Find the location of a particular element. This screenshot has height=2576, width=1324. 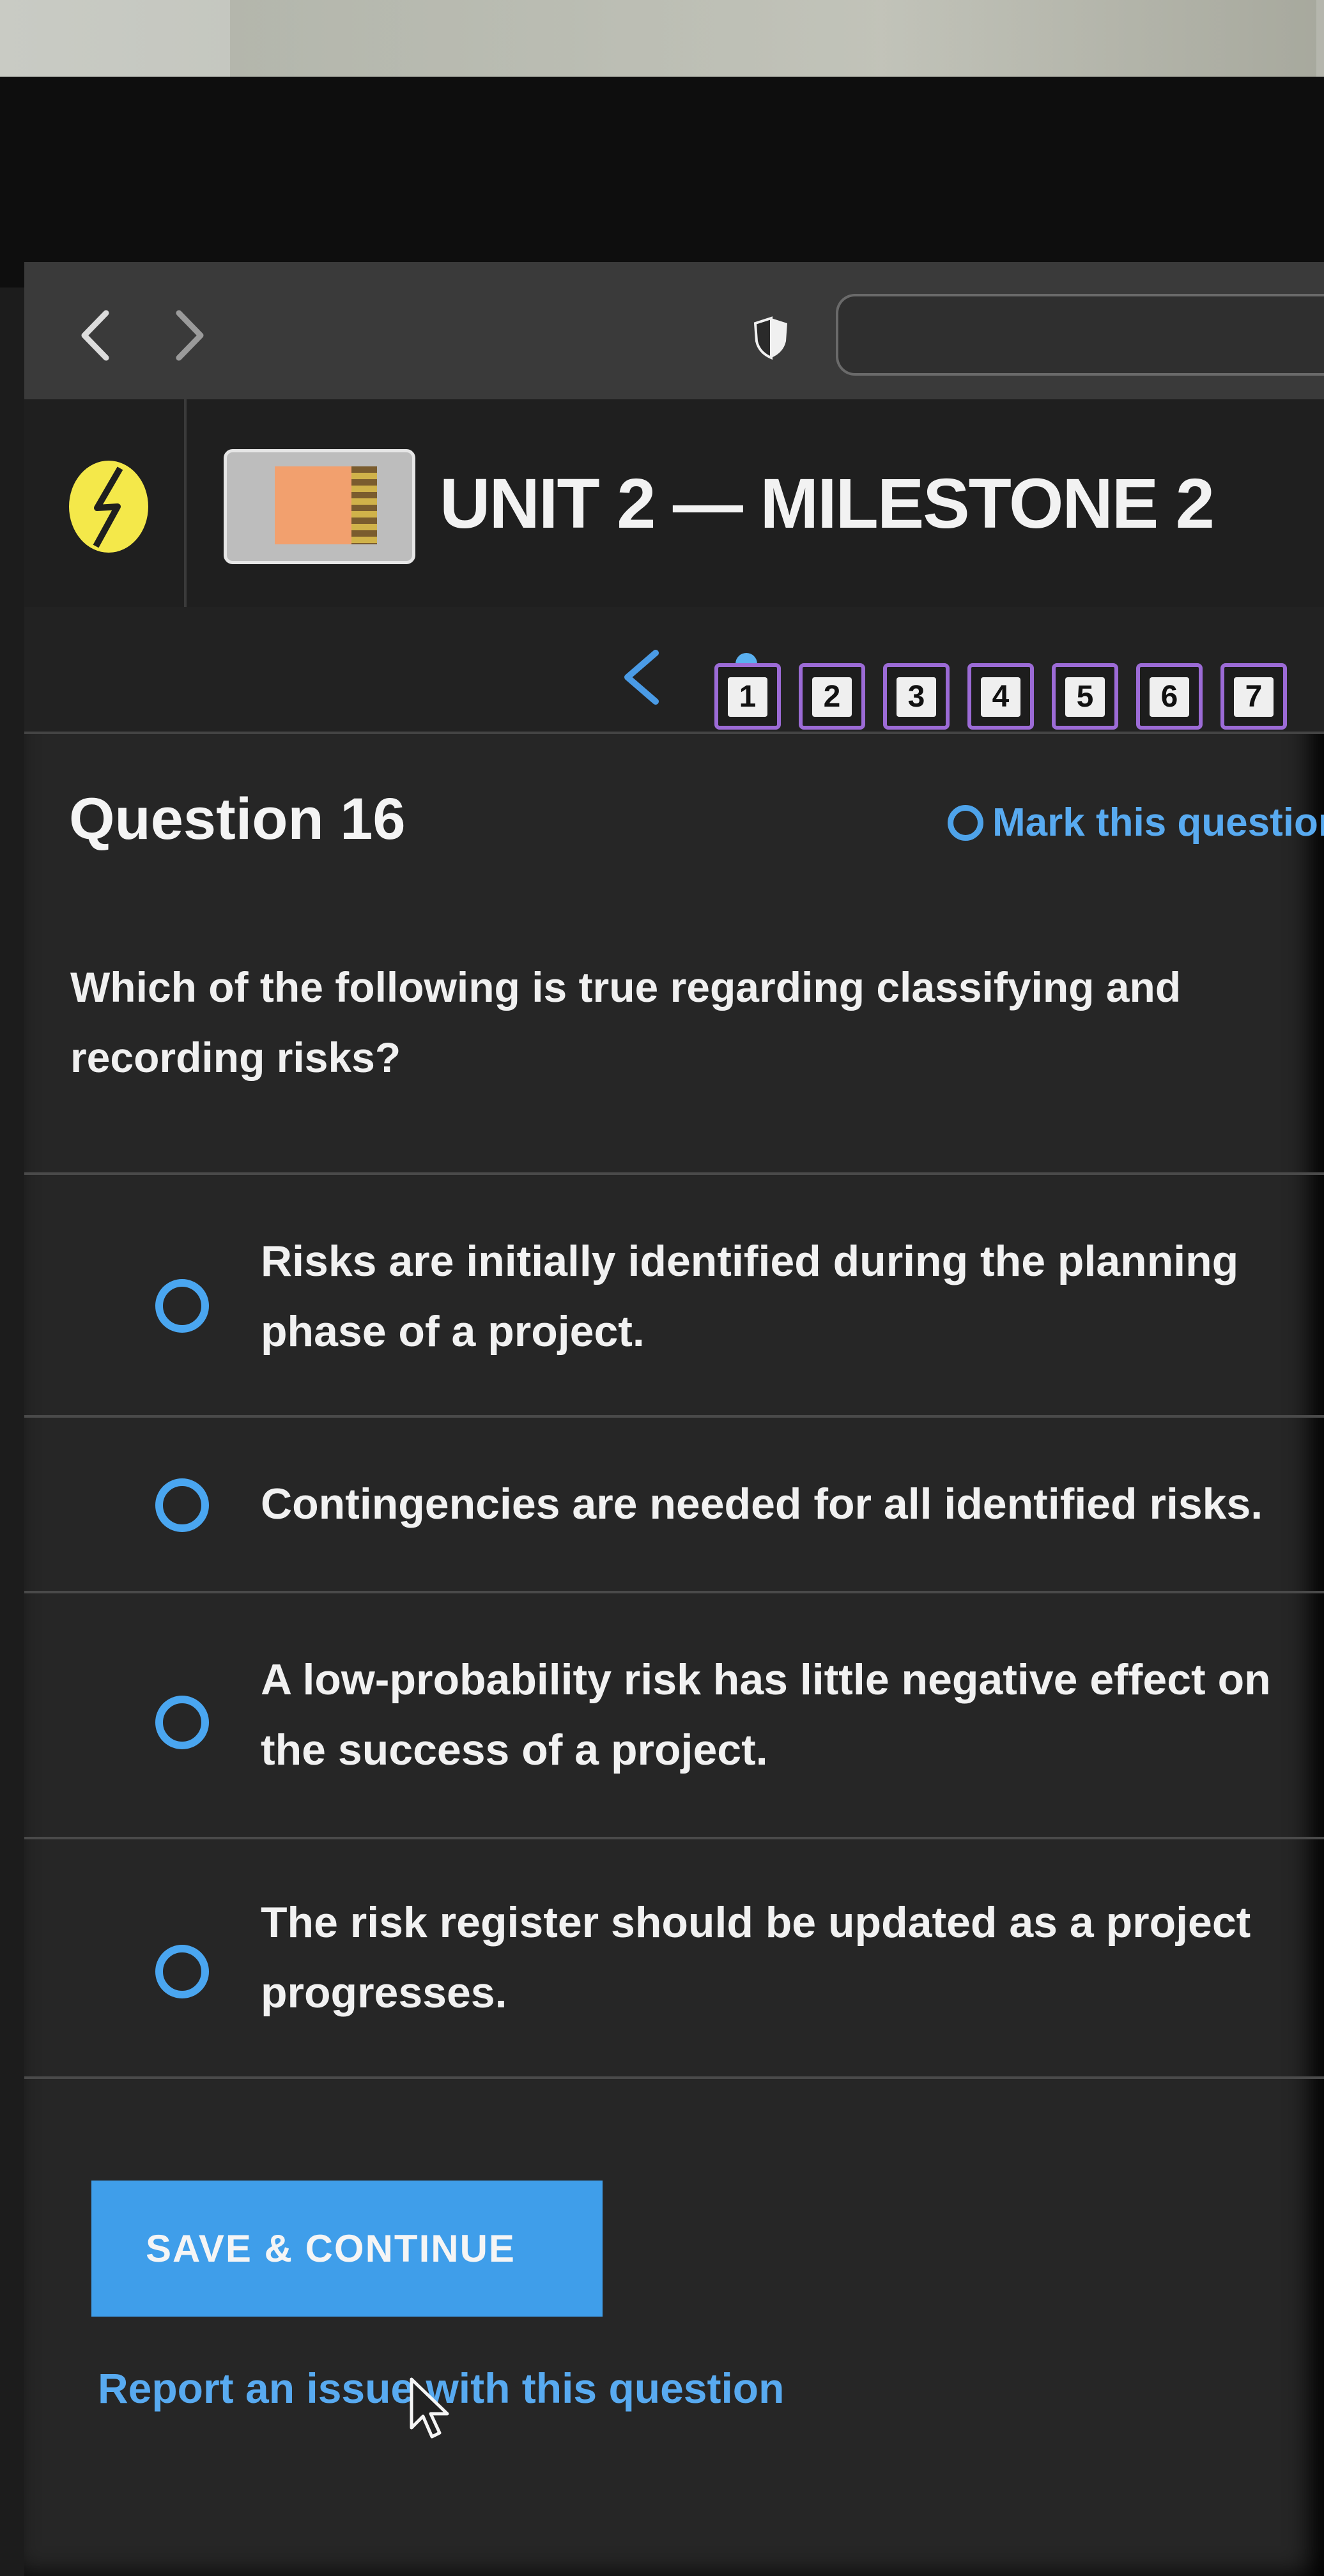

nav-number: 3 is located at coordinates (917, 697).